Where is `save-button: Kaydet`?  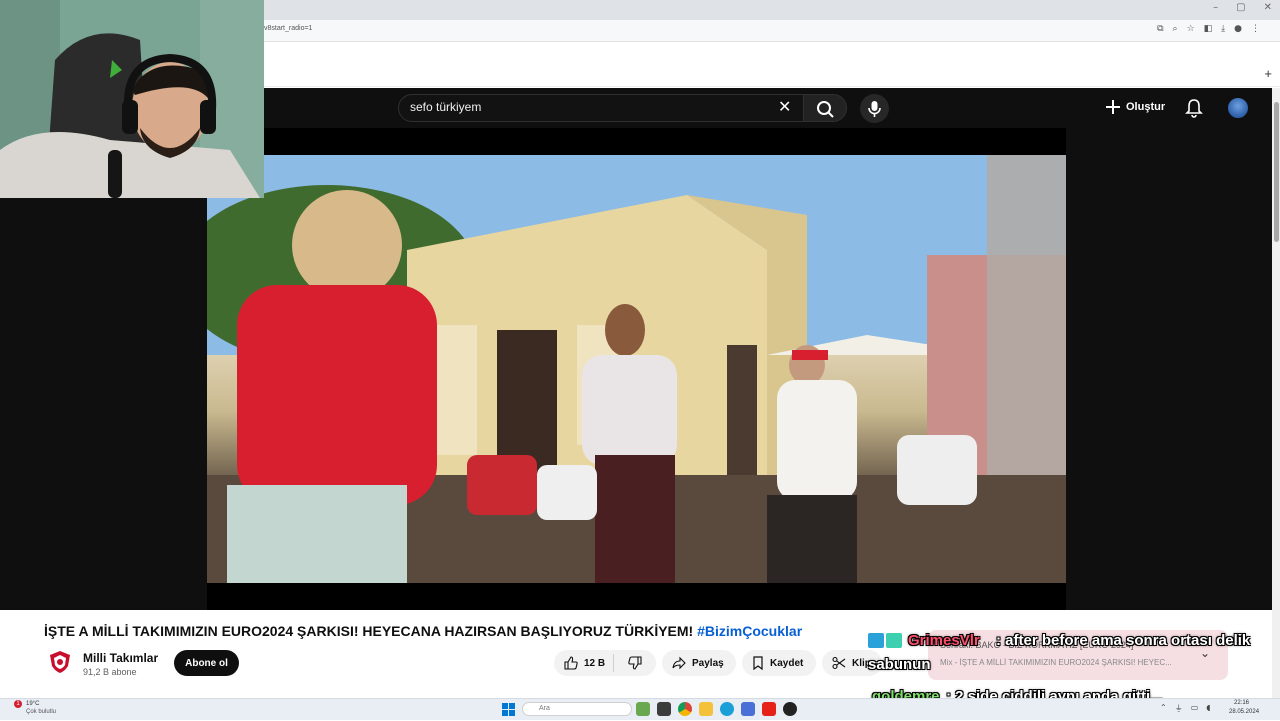
save-button: Kaydet is located at coordinates (779, 663).